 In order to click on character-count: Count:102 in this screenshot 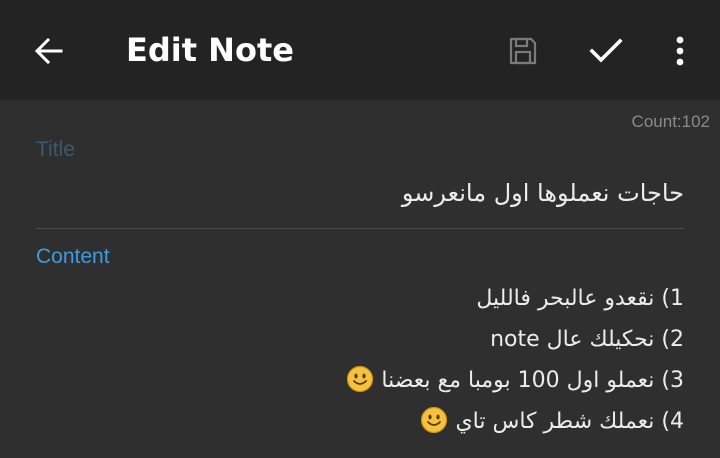, I will do `click(670, 121)`.